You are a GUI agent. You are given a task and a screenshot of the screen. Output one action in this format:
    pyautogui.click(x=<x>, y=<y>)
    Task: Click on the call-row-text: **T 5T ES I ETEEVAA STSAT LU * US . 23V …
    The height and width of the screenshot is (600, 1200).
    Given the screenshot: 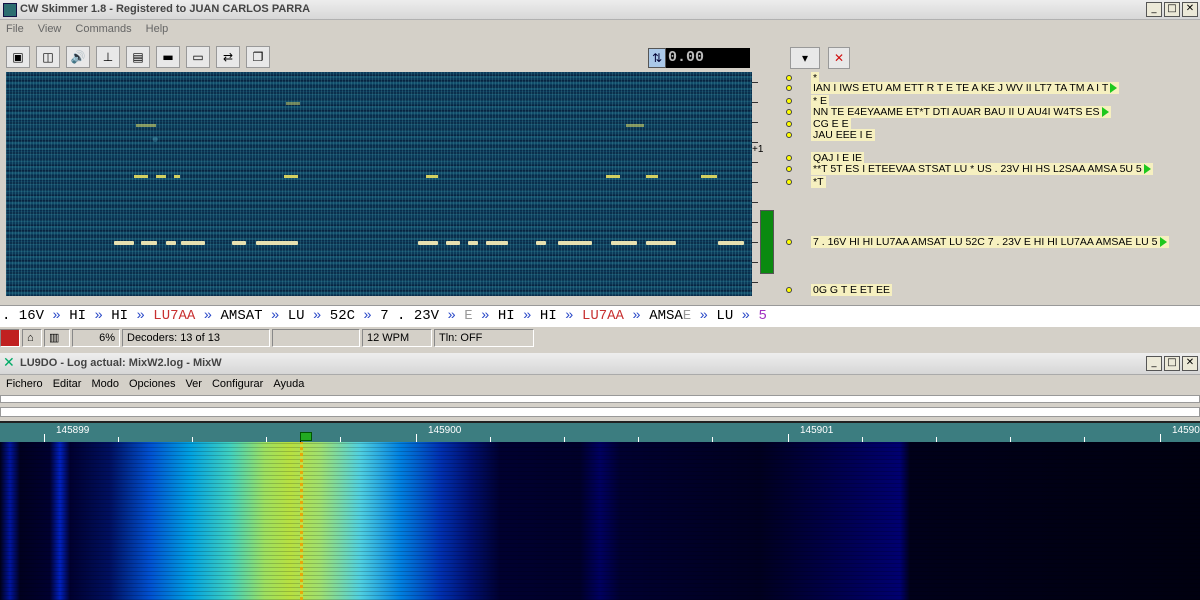 What is the action you would take?
    pyautogui.click(x=977, y=169)
    